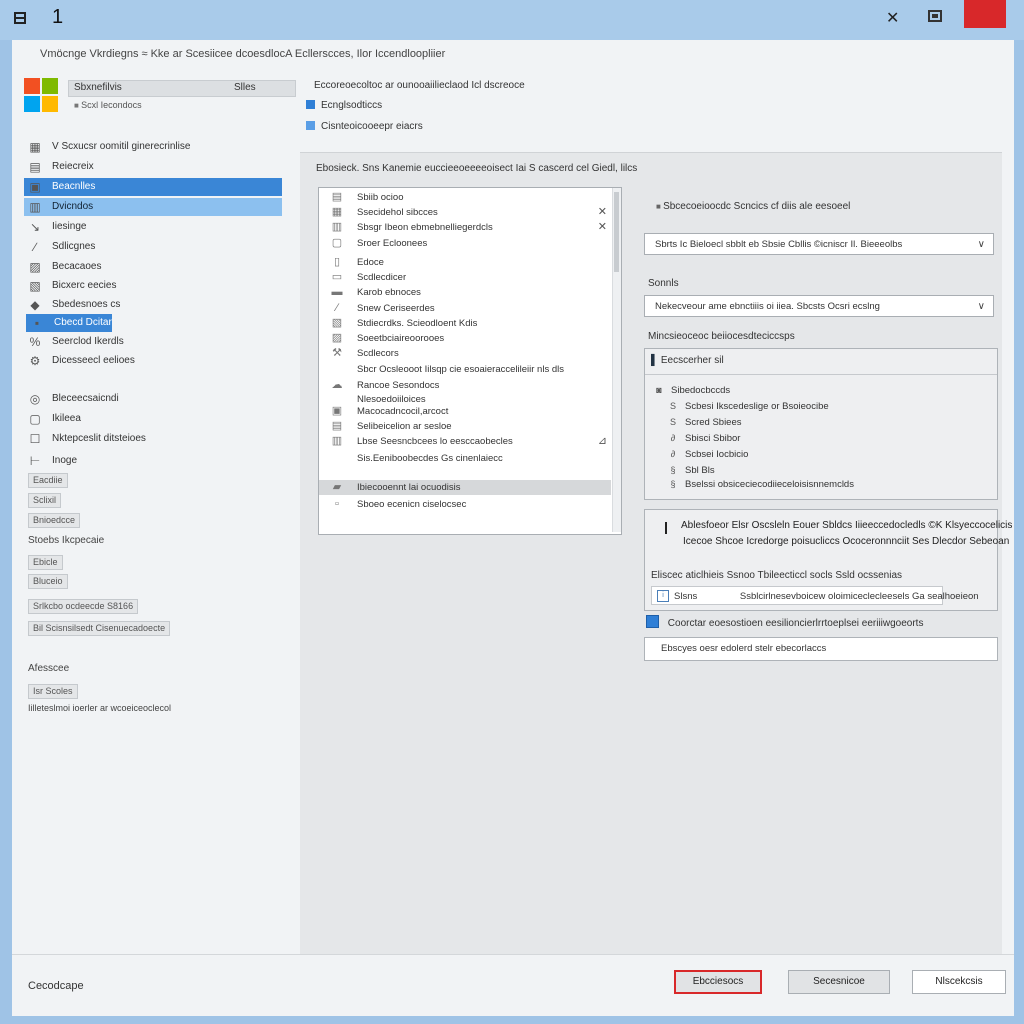  I want to click on group-item-label: Scbsei Iocbicio, so click(717, 454).